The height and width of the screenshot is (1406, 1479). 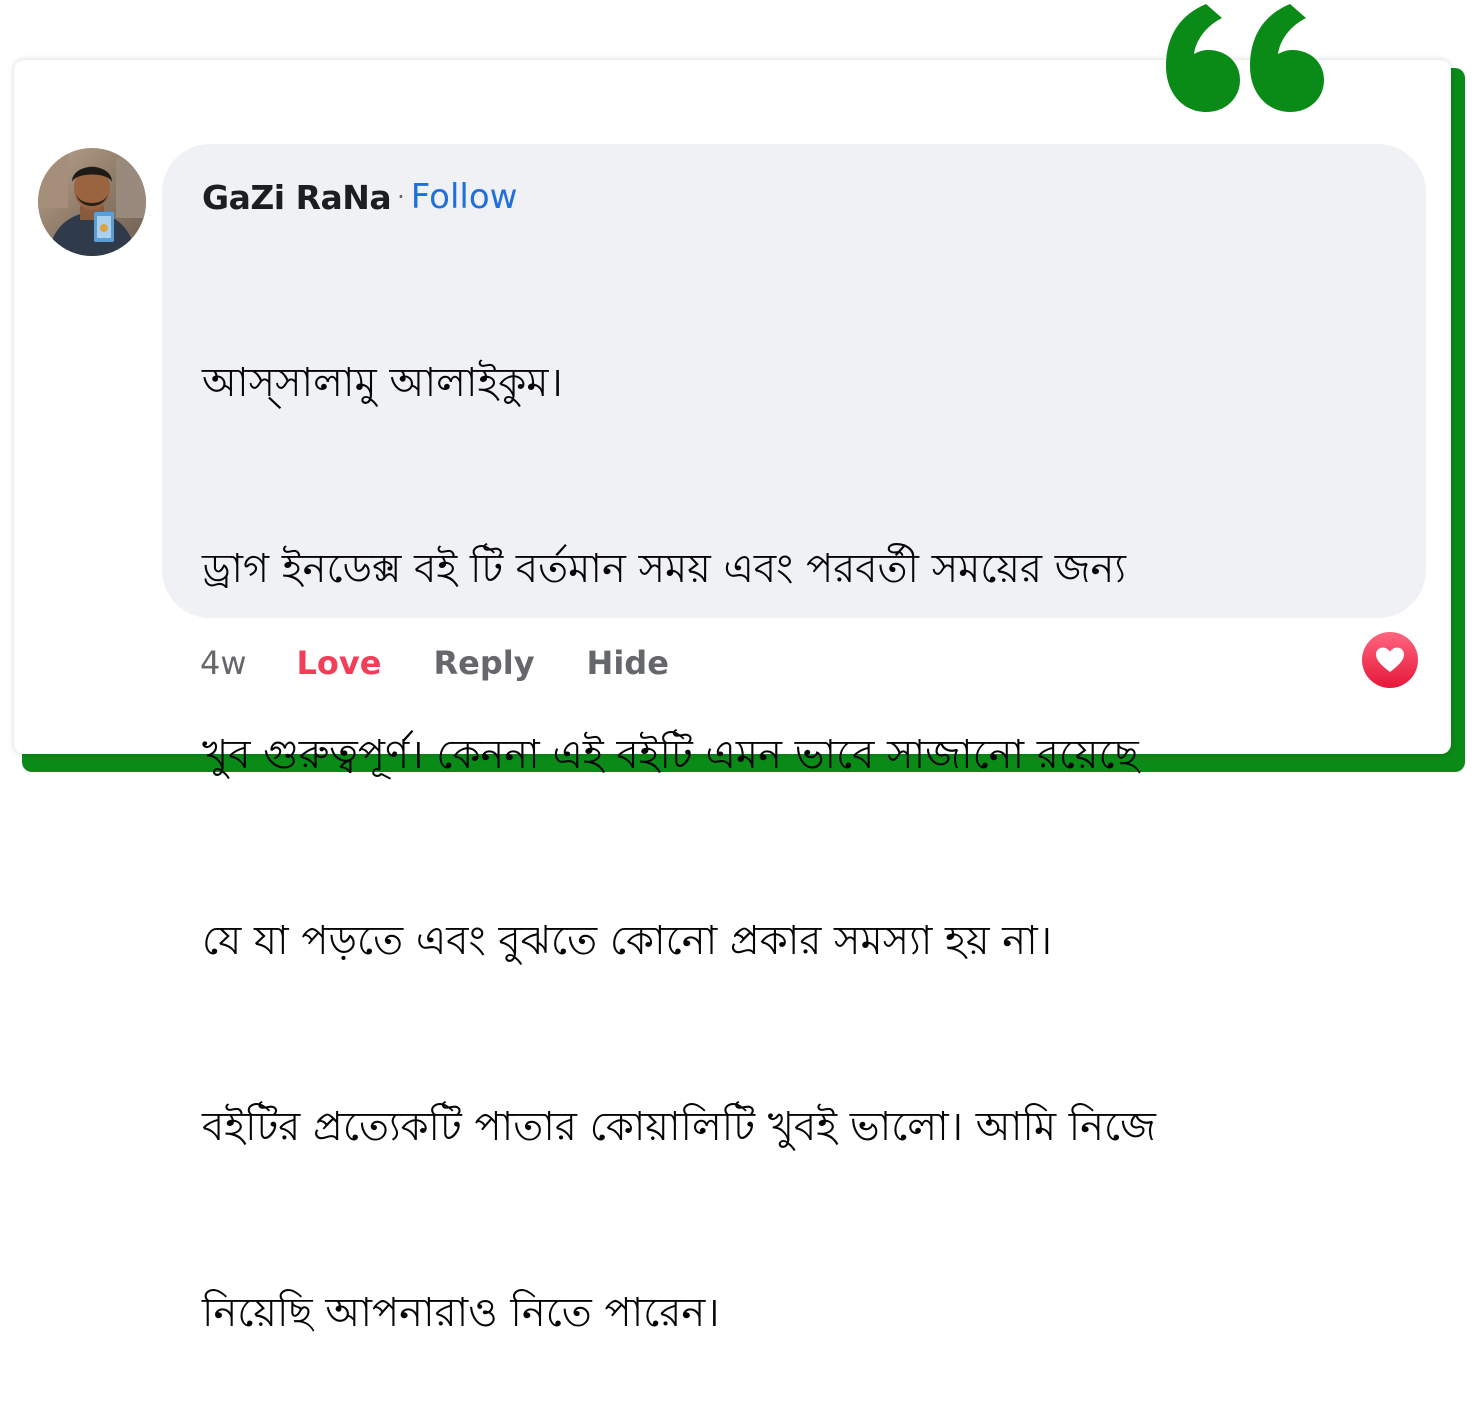 I want to click on heart-icon, so click(x=1390, y=659).